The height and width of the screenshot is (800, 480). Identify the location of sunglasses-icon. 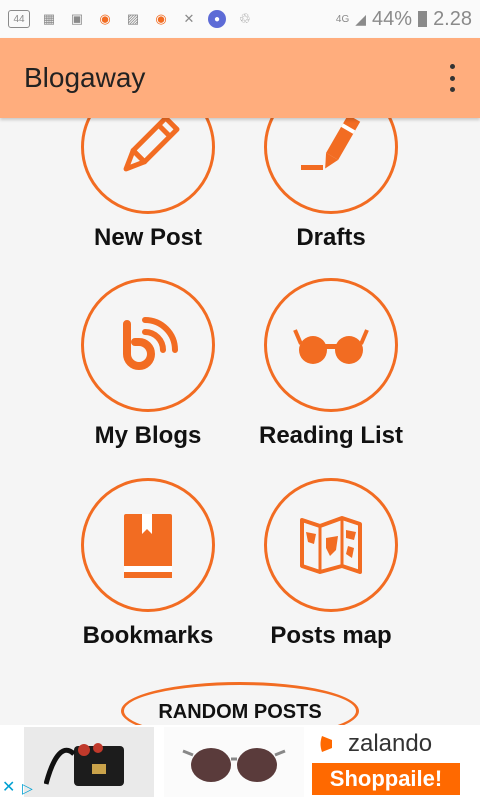
(234, 765).